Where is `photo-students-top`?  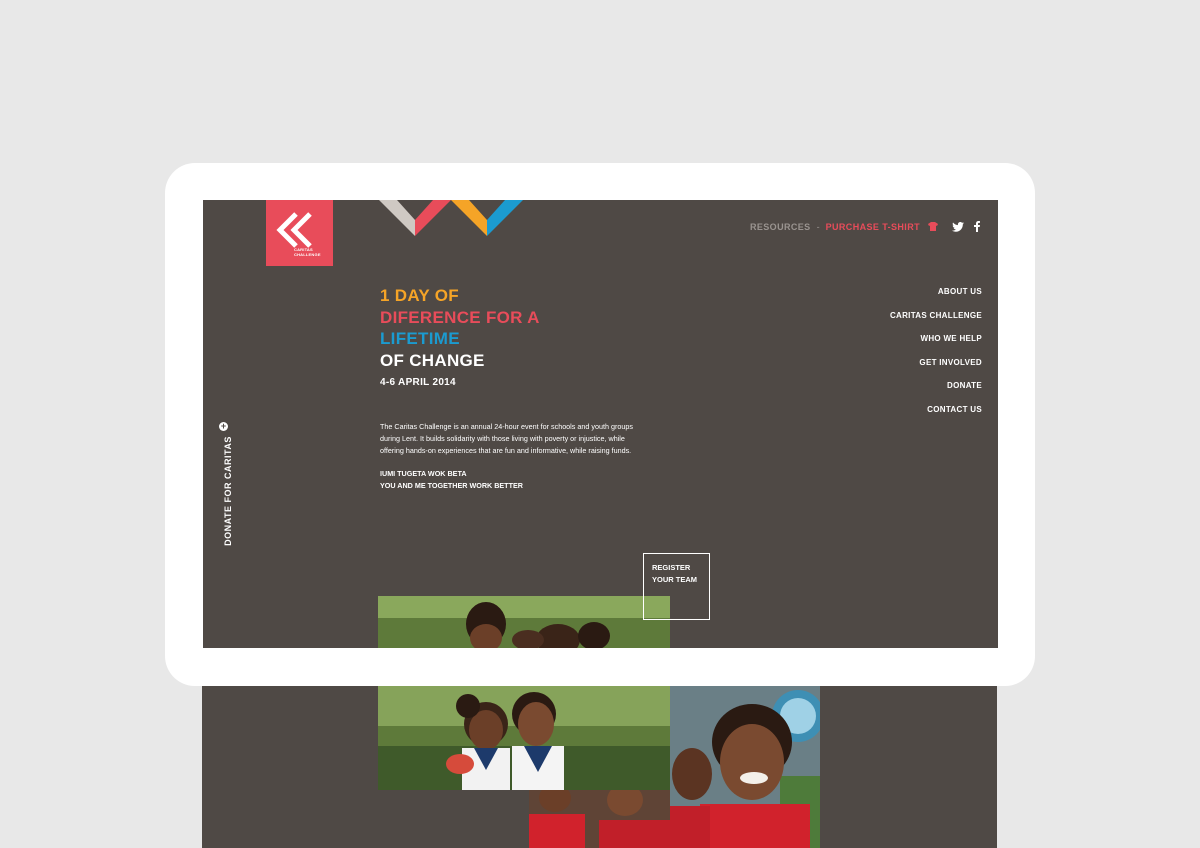 photo-students-top is located at coordinates (524, 622).